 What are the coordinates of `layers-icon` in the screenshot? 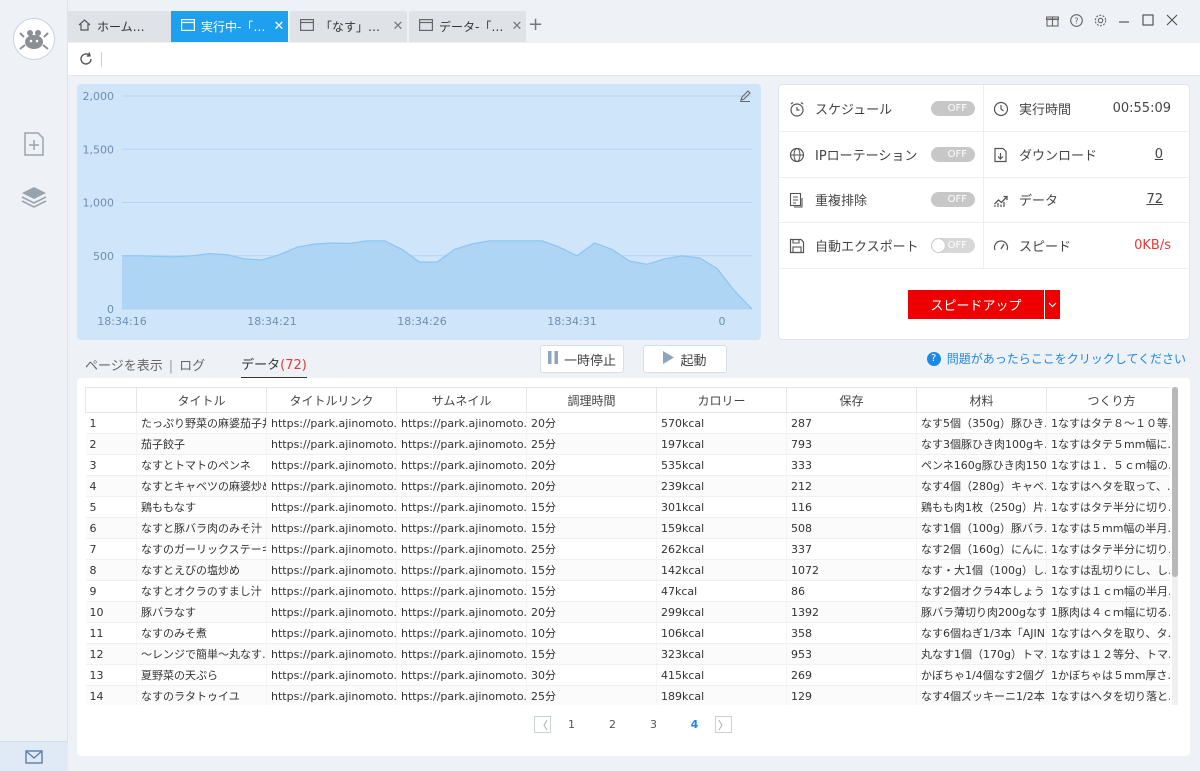 It's located at (34, 197).